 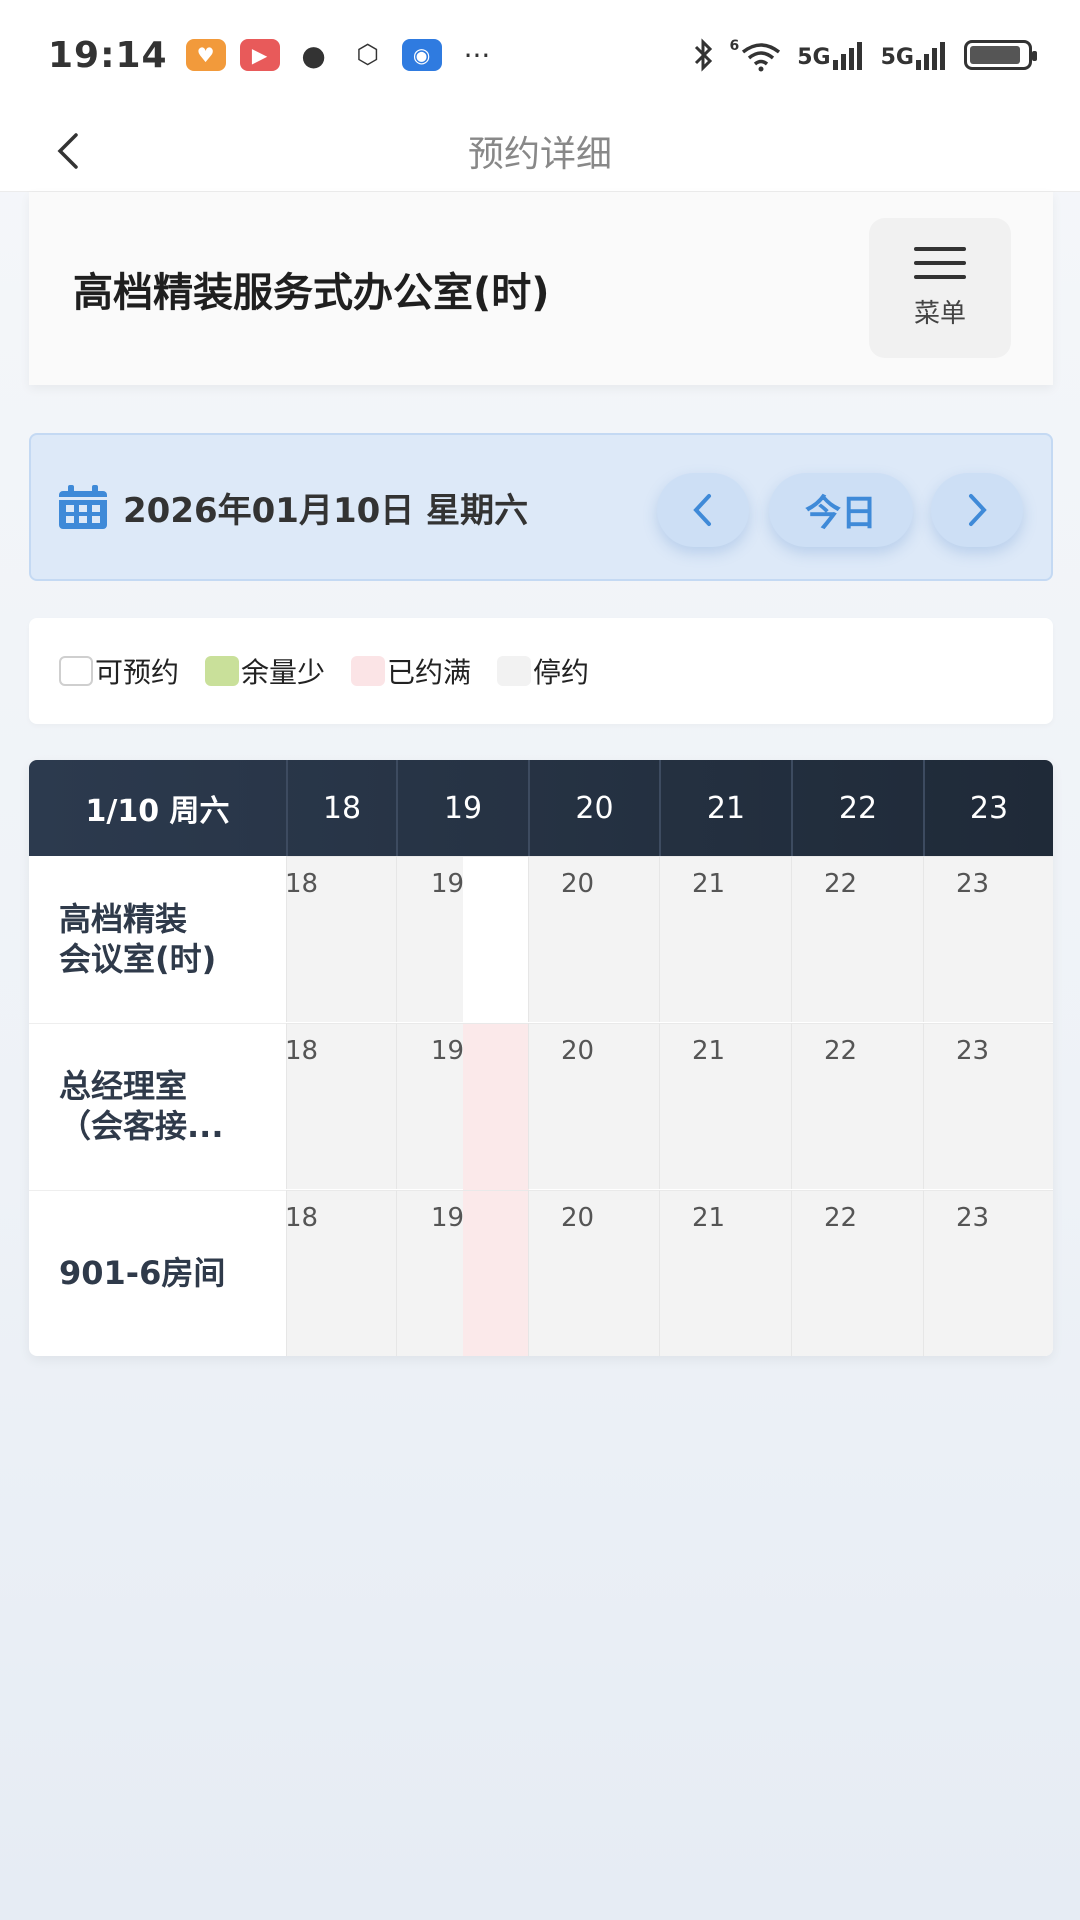 What do you see at coordinates (703, 55) in the screenshot?
I see `bluetooth-icon` at bounding box center [703, 55].